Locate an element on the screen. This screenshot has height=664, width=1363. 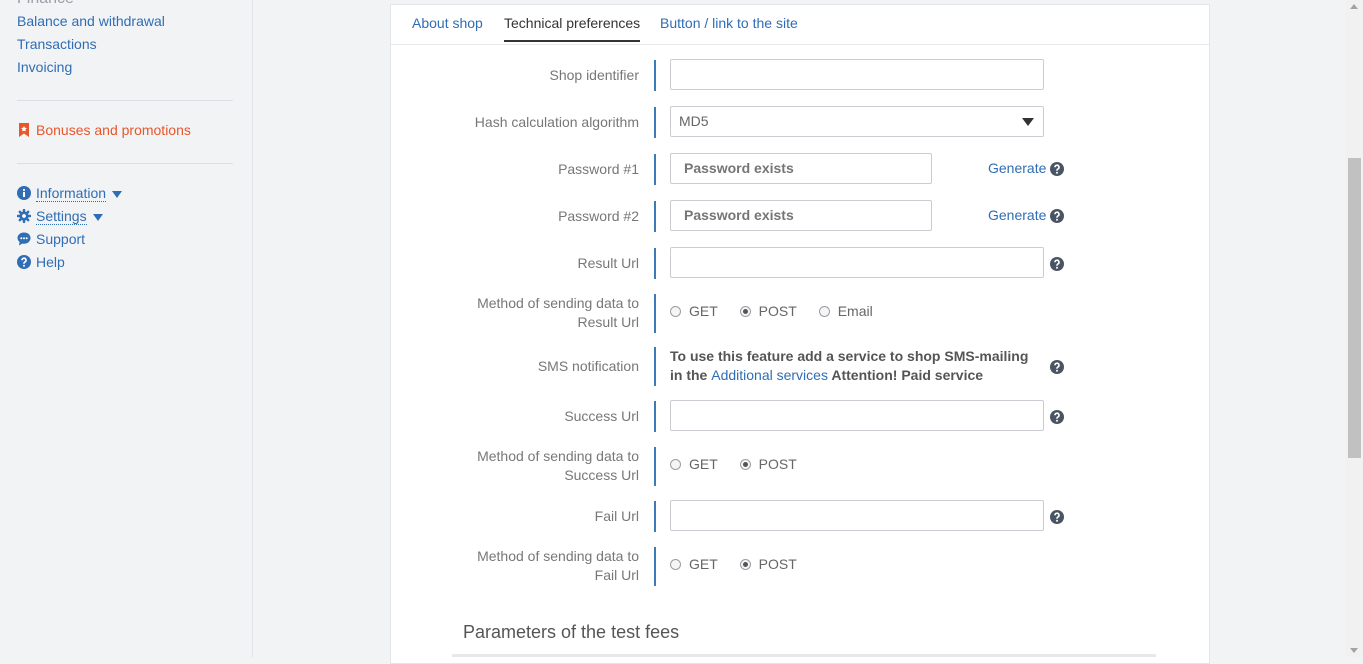
fail-method-get-radio is located at coordinates (675, 564).